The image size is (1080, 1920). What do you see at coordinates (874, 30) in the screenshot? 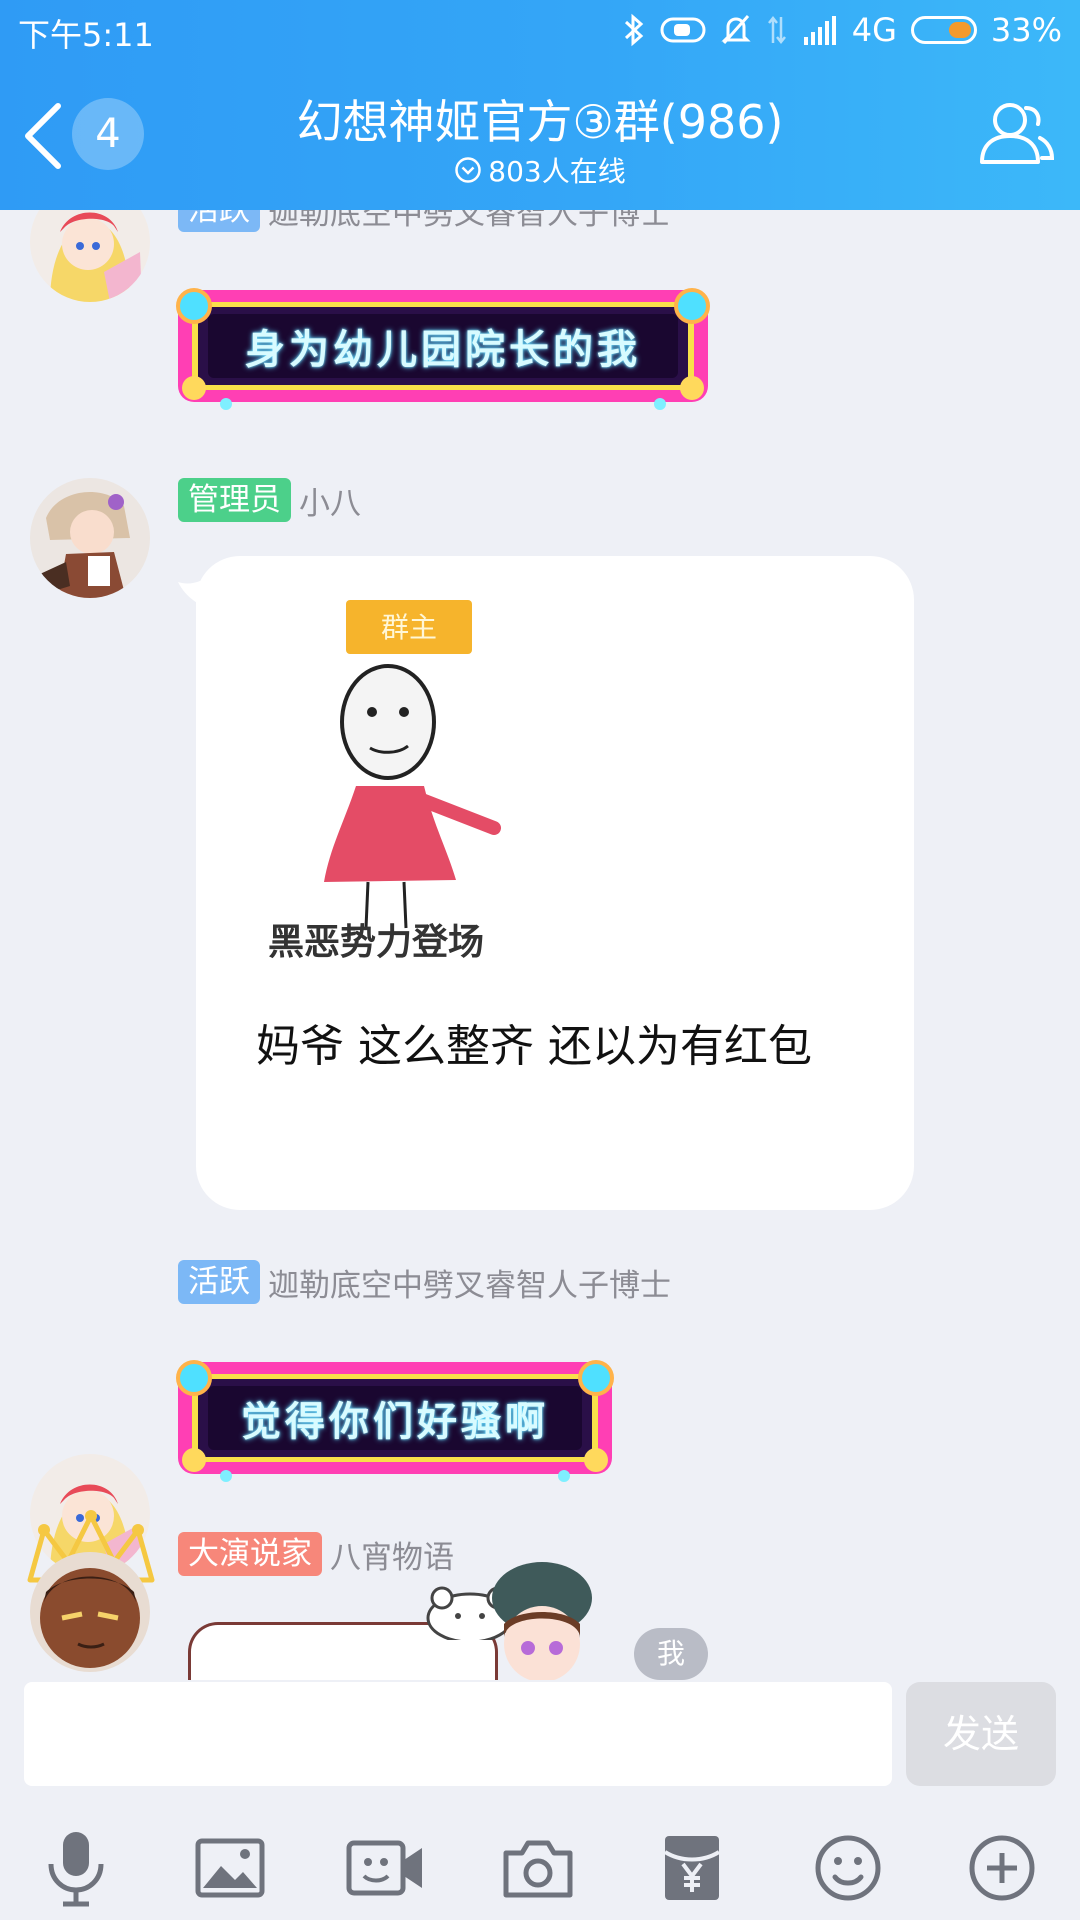
I see `network-label: 4G` at bounding box center [874, 30].